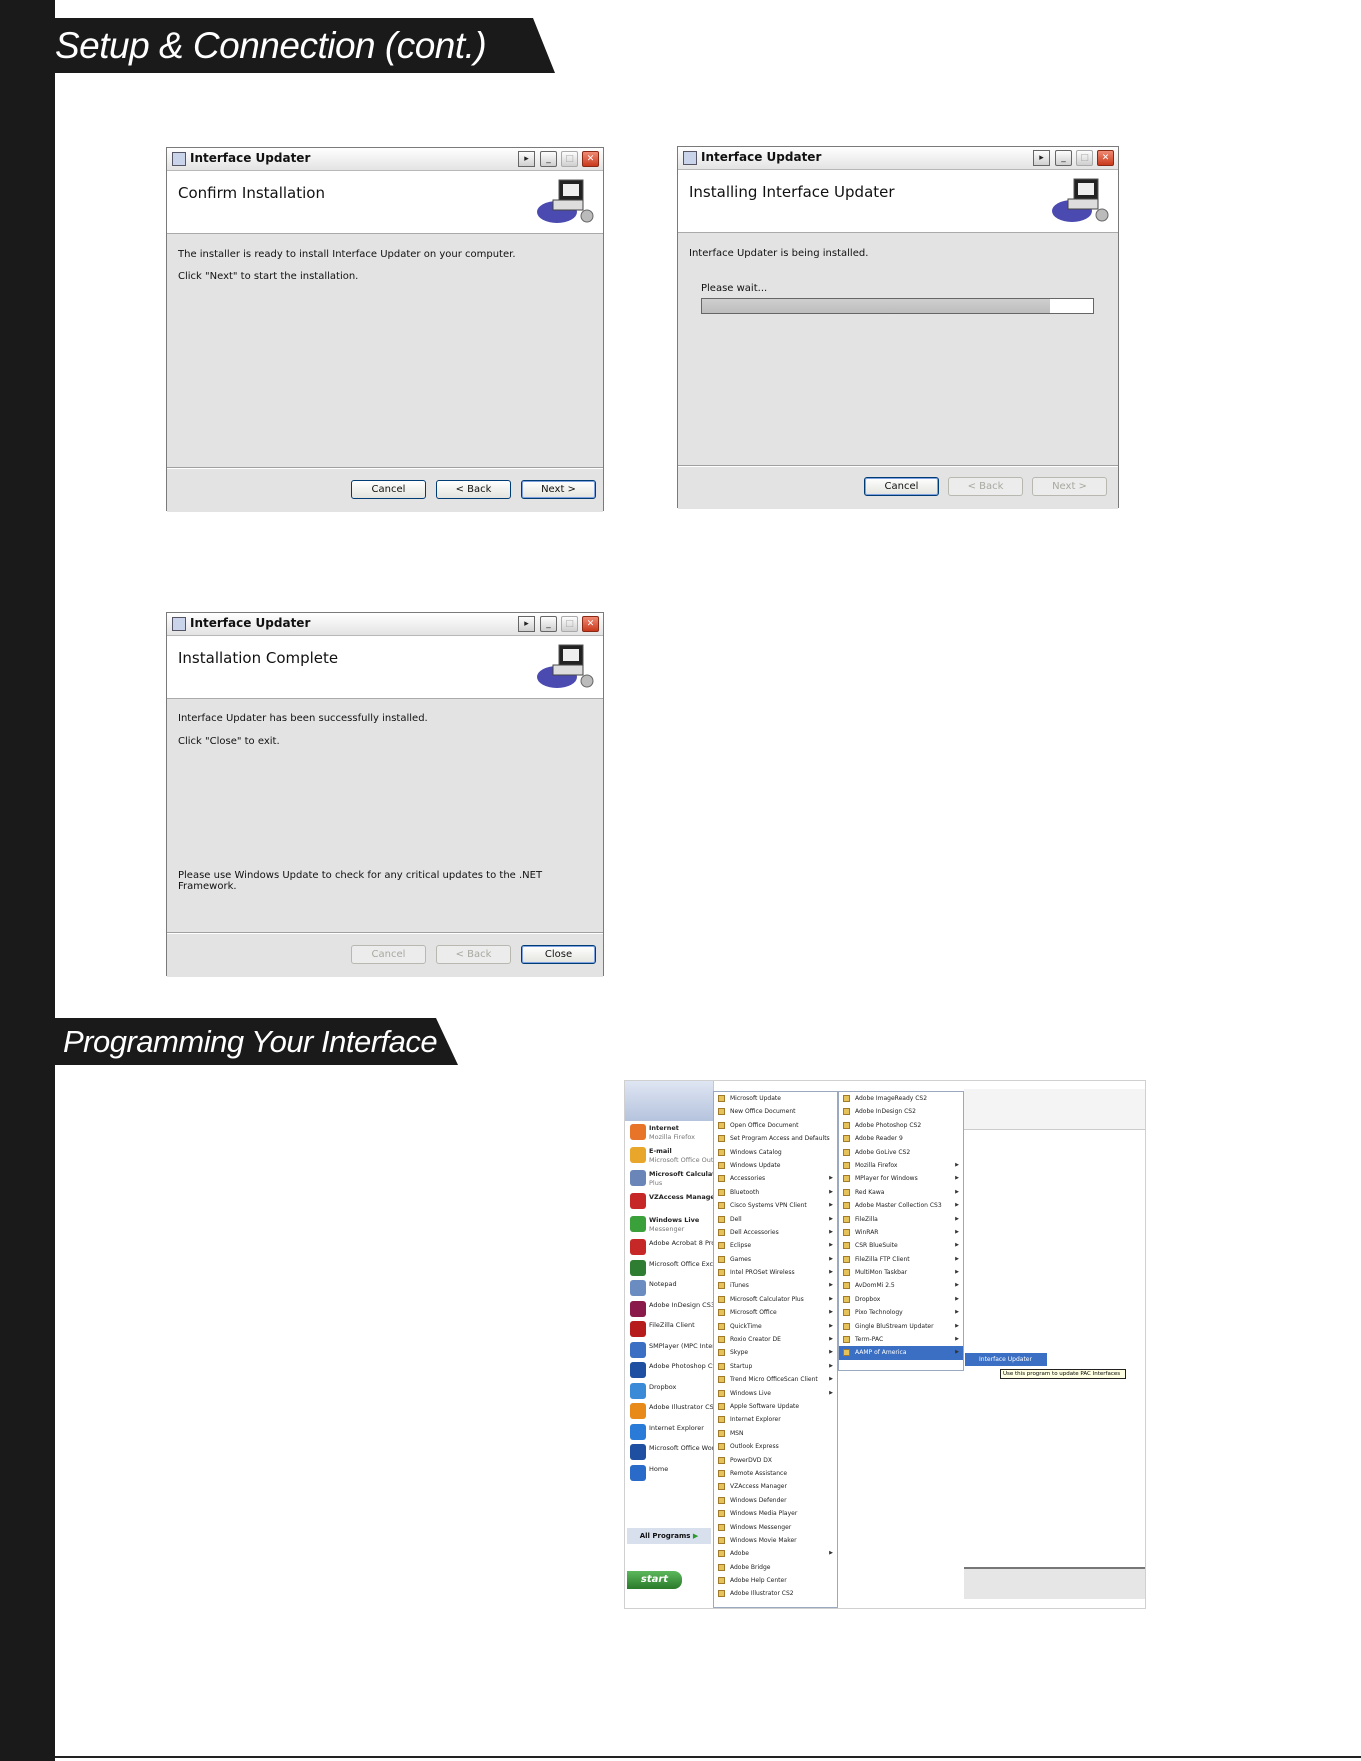  What do you see at coordinates (775, 1433) in the screenshot?
I see `programs-menu-item: MSN` at bounding box center [775, 1433].